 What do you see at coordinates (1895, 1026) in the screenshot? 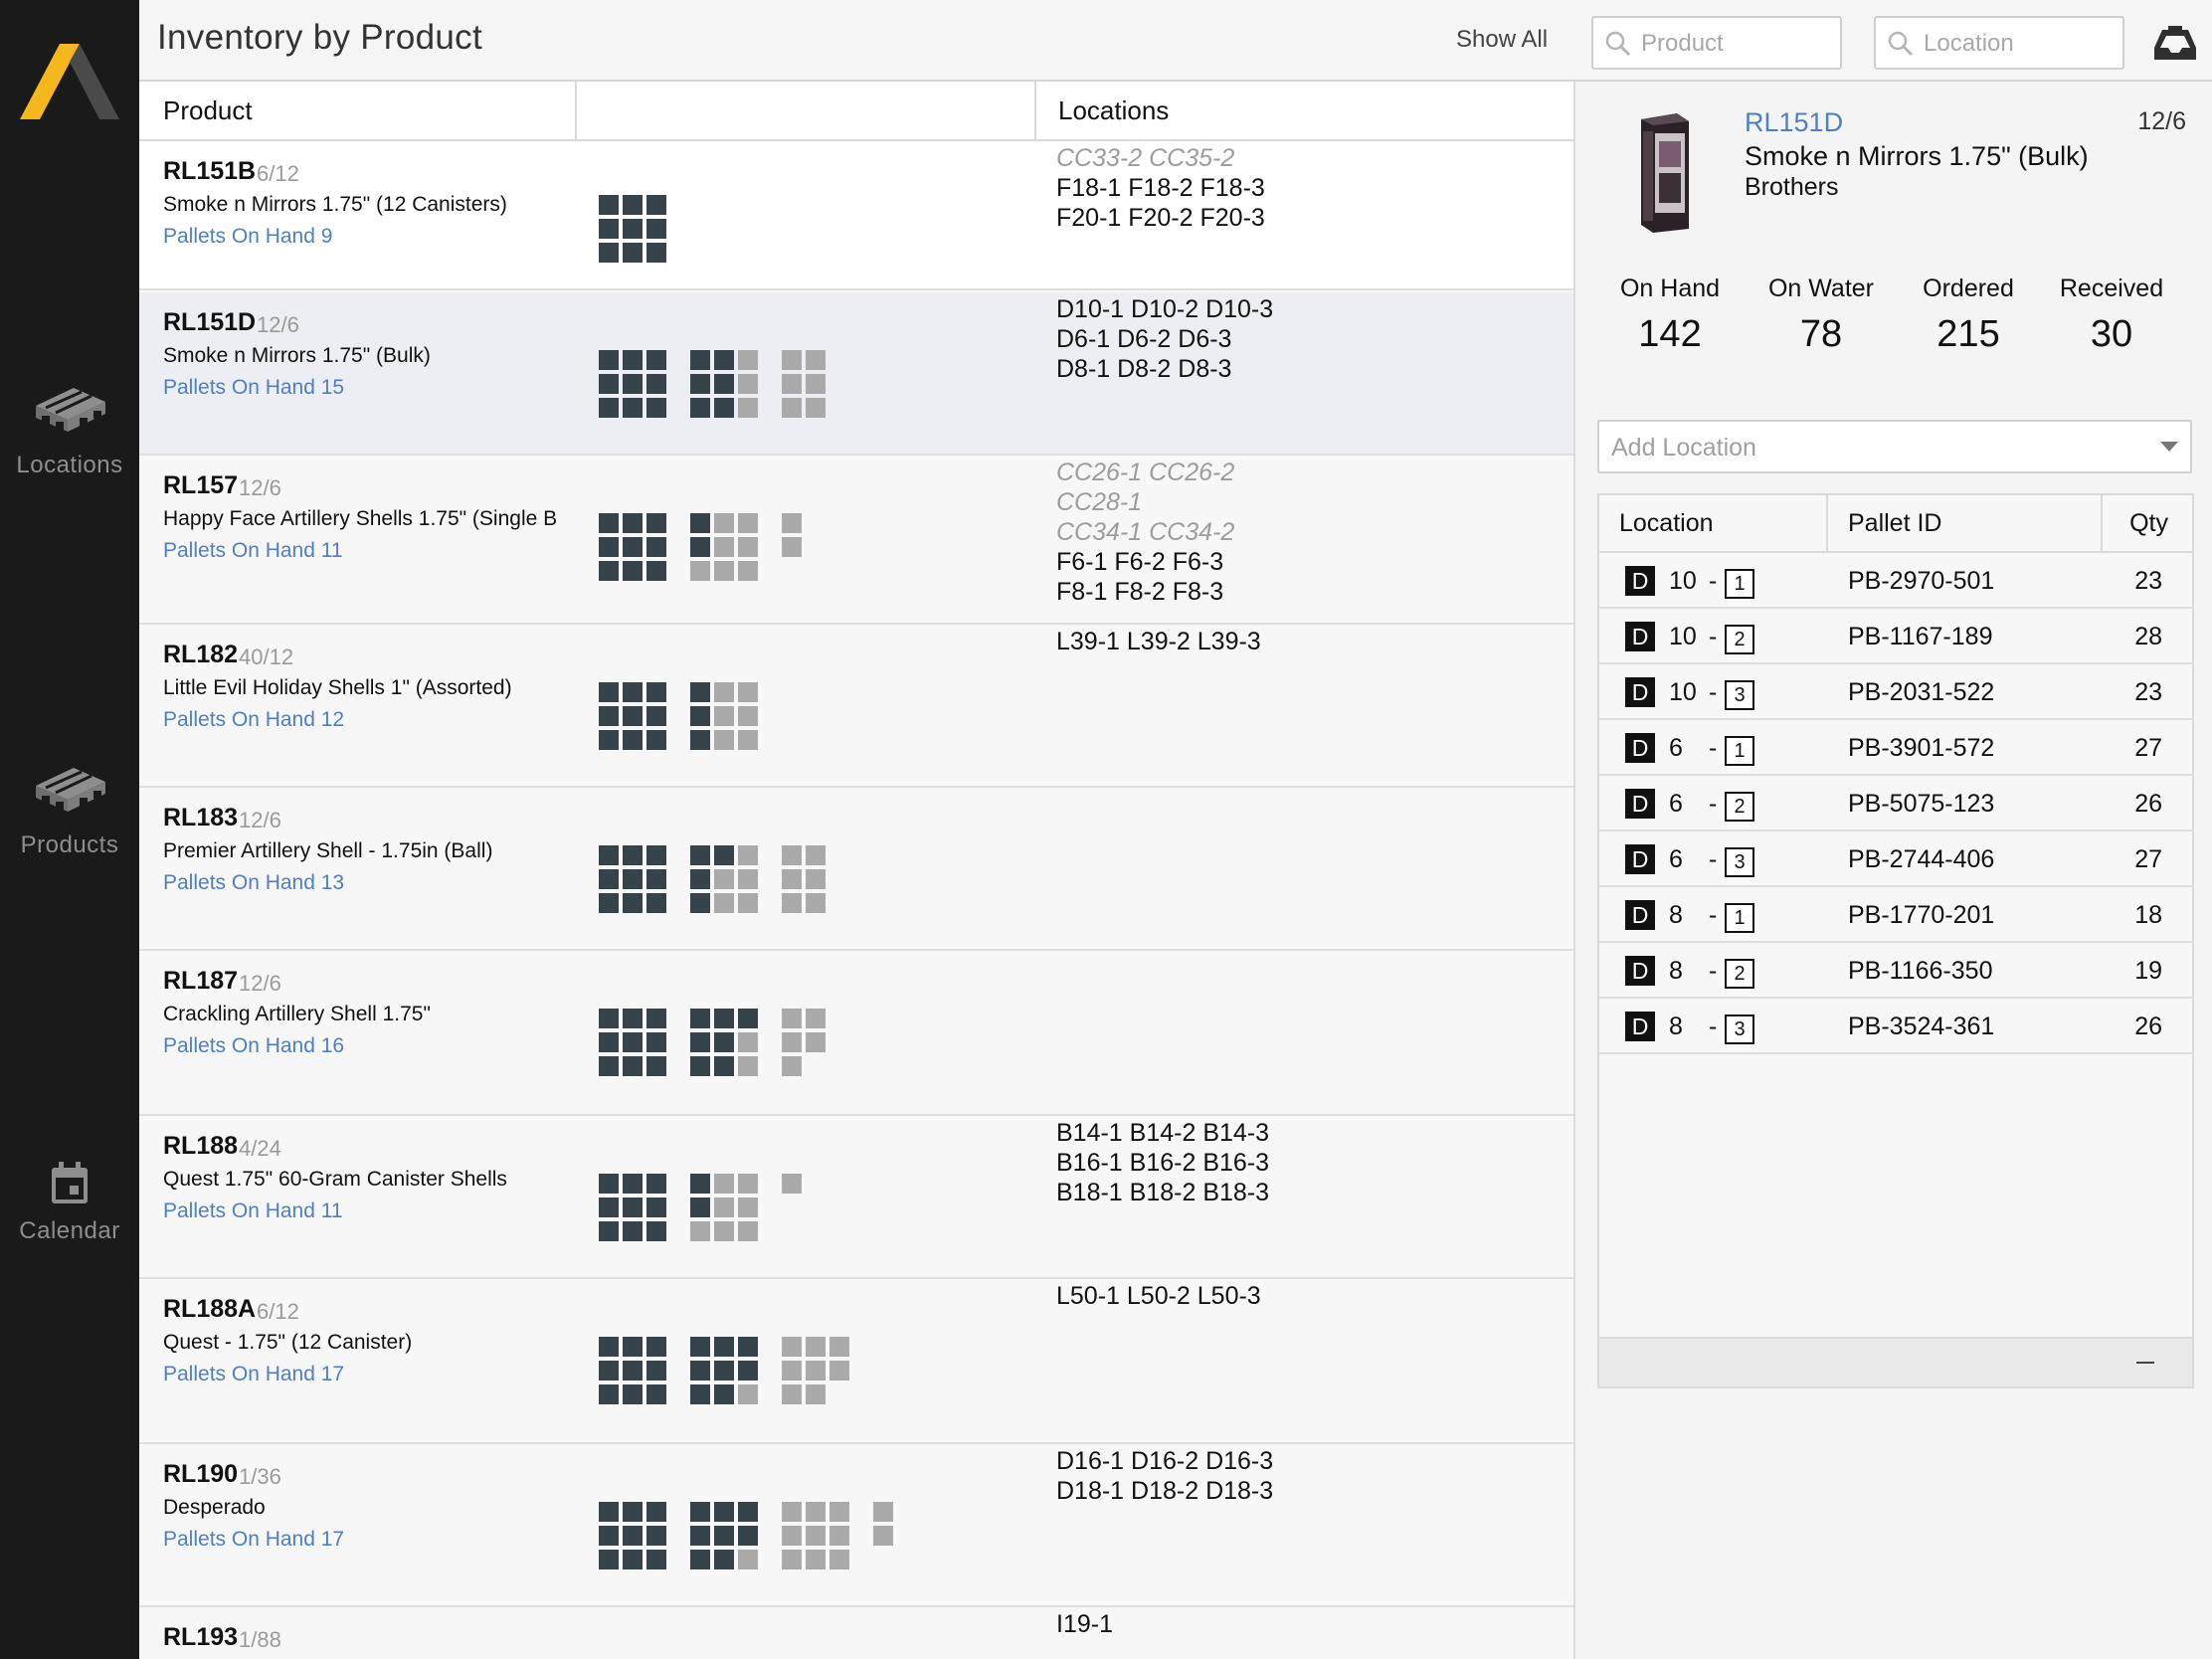
I see `pallet-row: D 8-3 PB-3524-361 26` at bounding box center [1895, 1026].